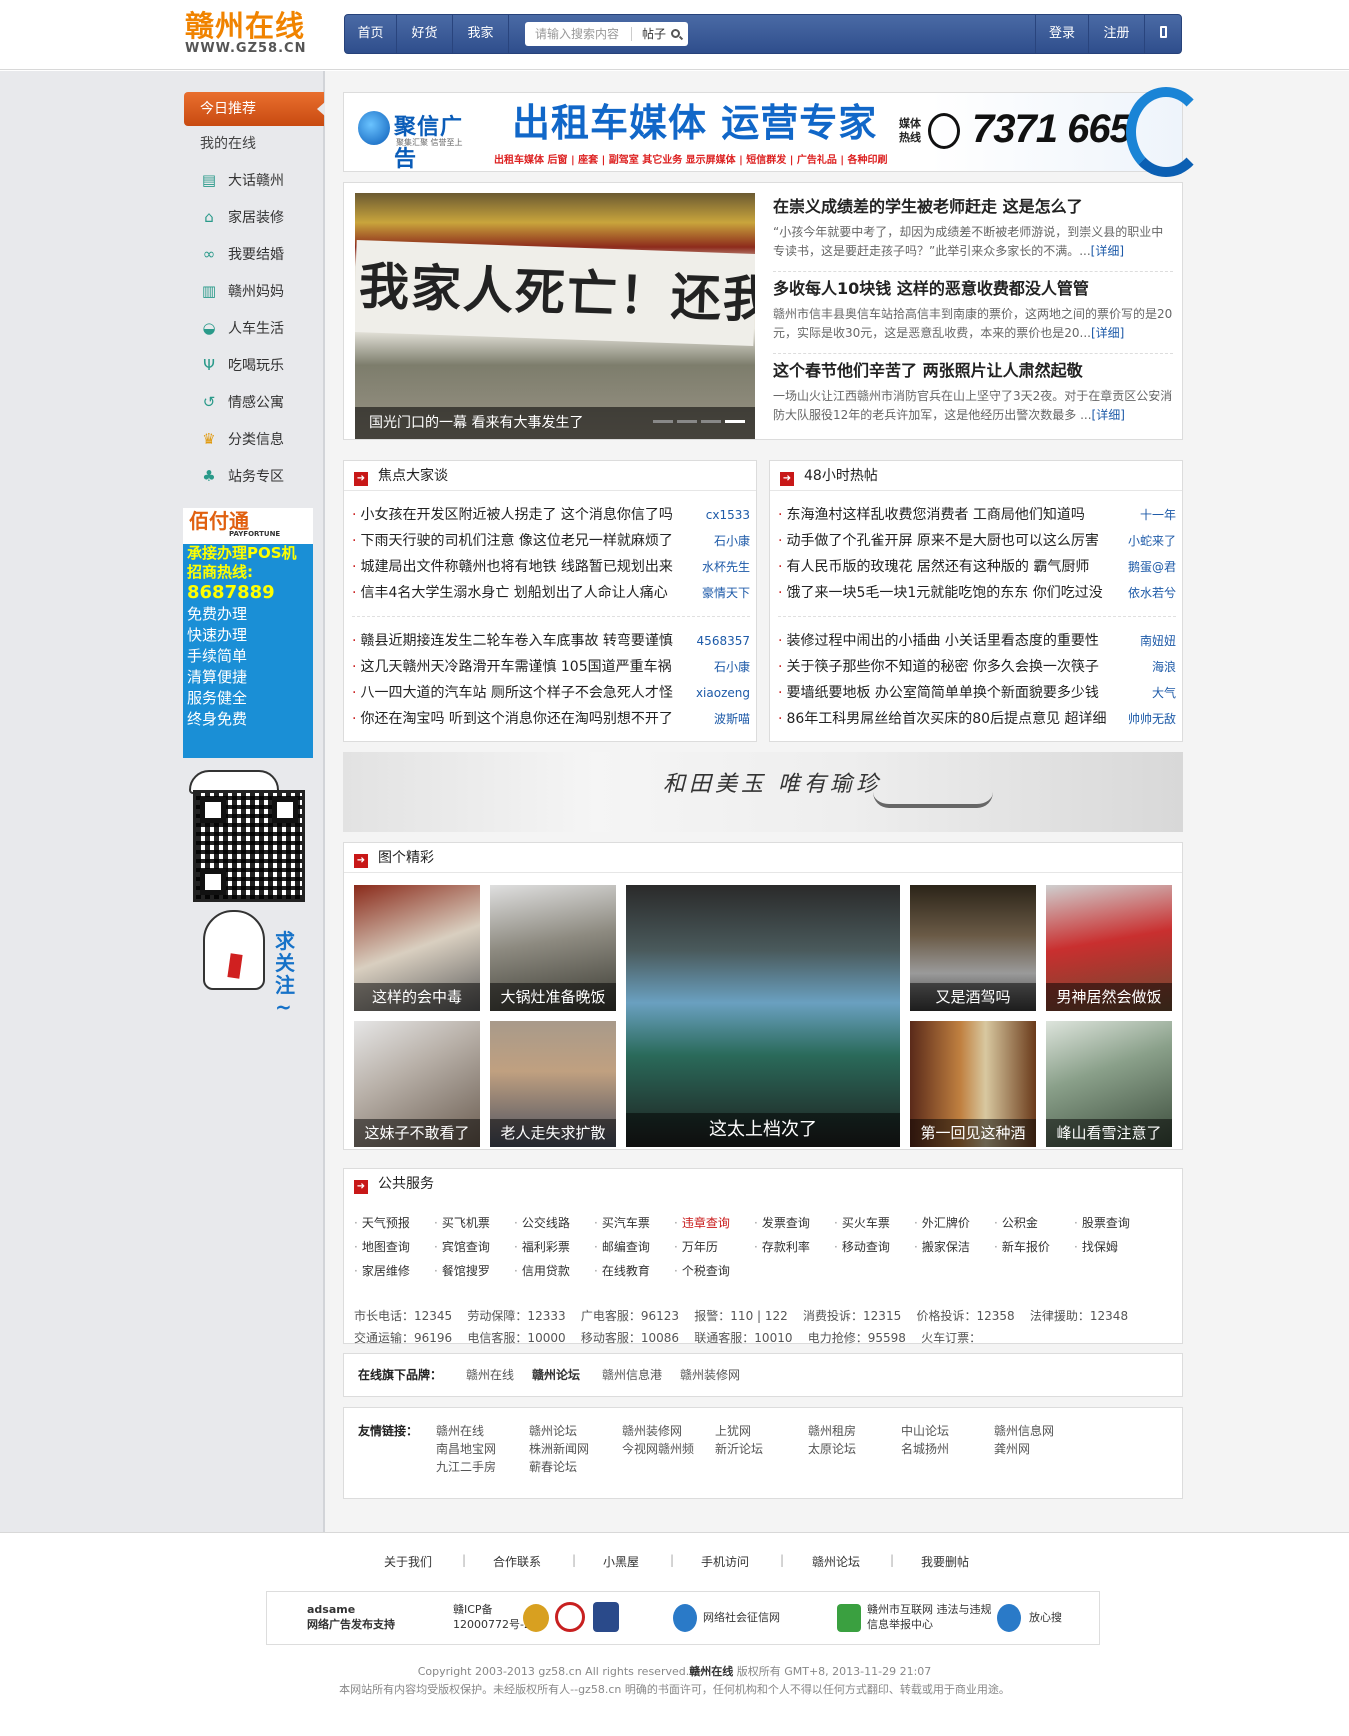 This screenshot has width=1349, height=1736. What do you see at coordinates (1163, 34) in the screenshot?
I see `mobile-icon` at bounding box center [1163, 34].